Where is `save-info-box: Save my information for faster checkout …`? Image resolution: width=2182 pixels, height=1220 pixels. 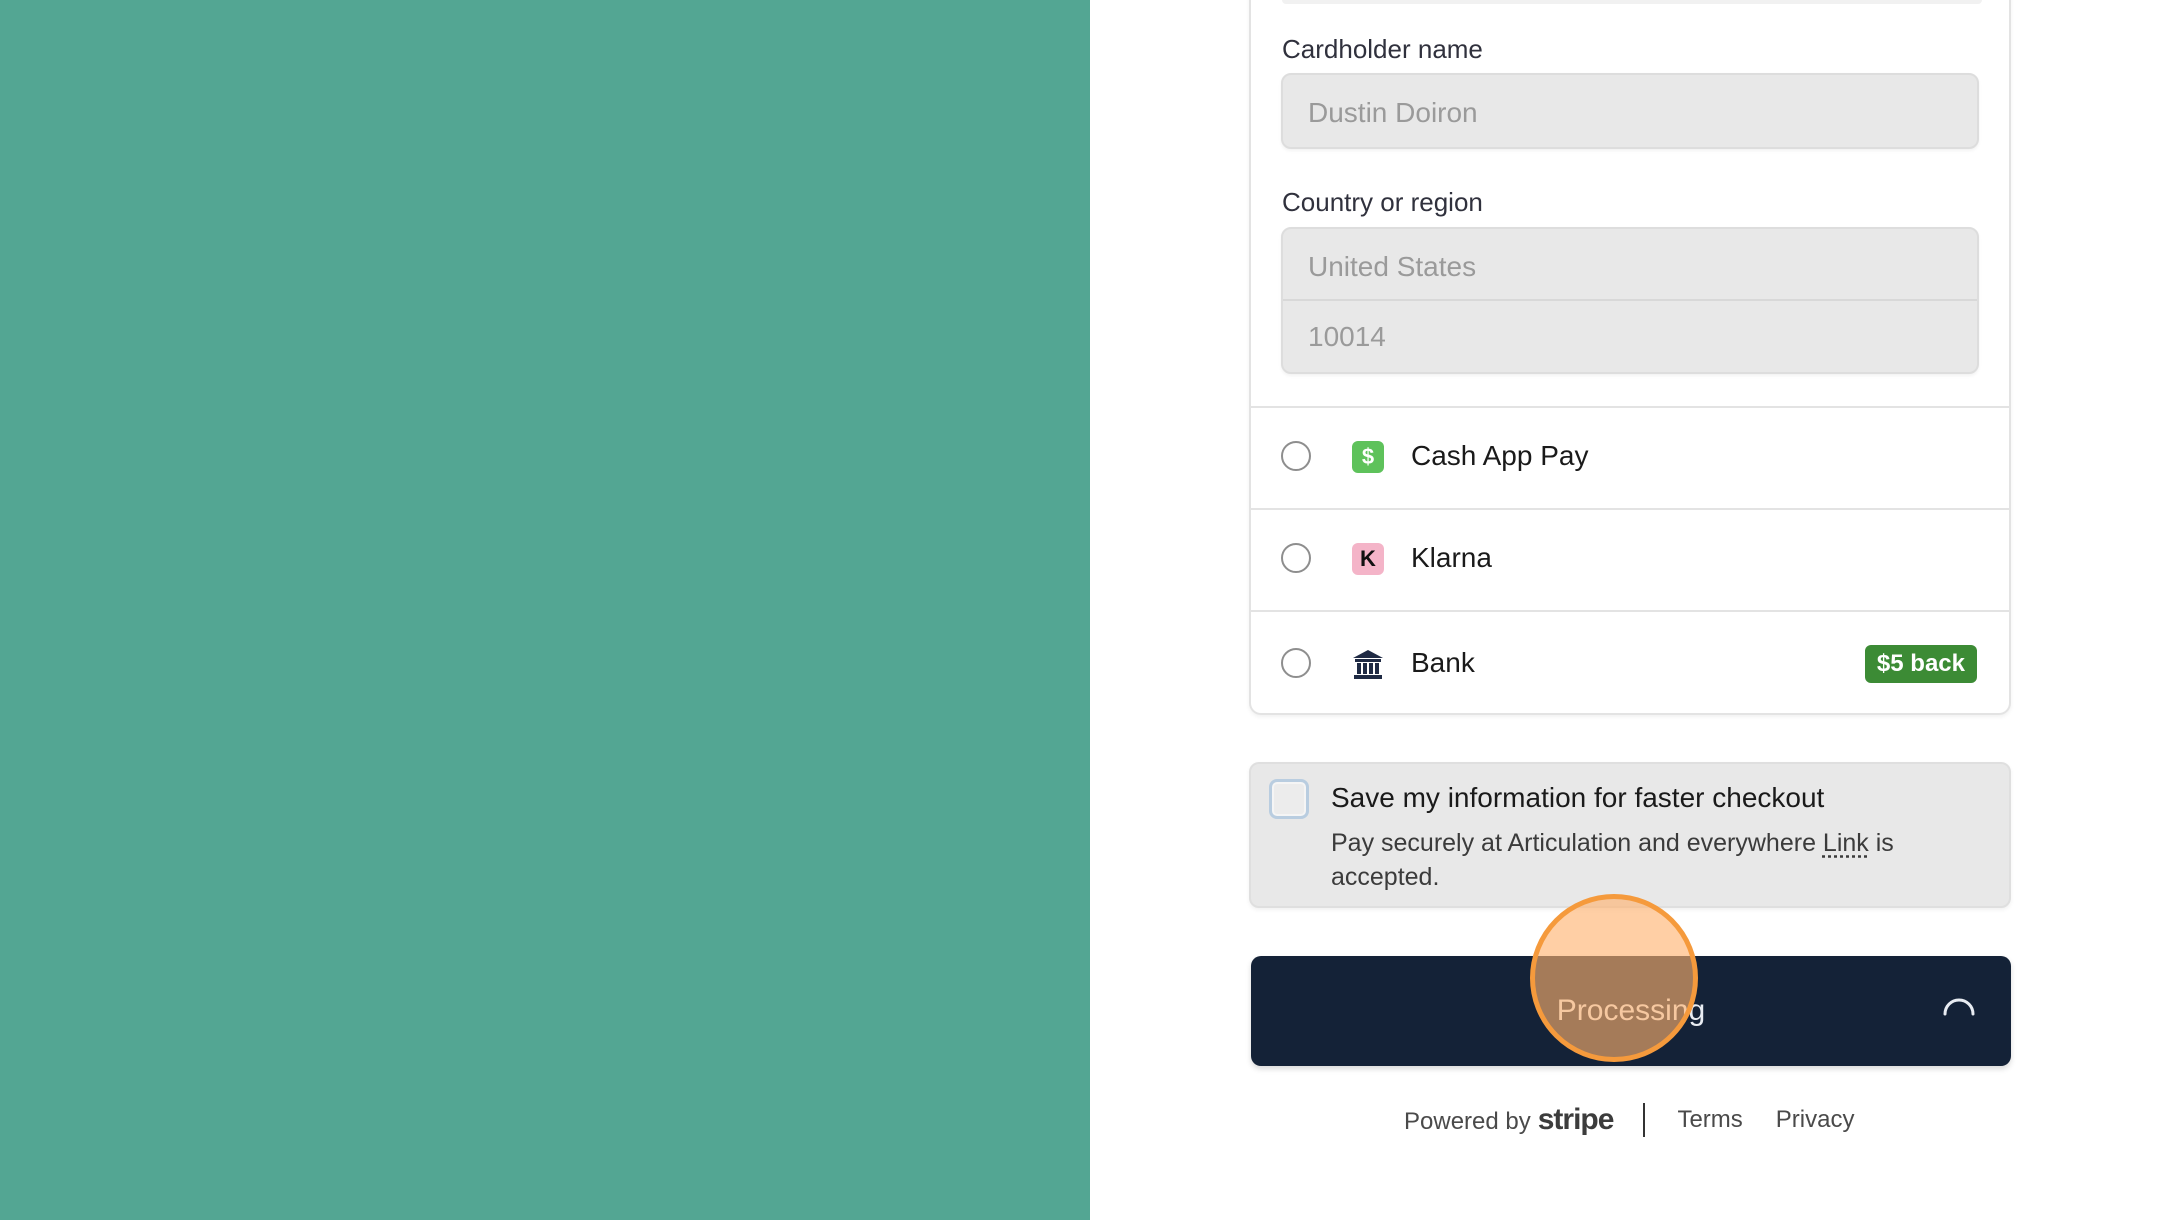
save-info-box: Save my information for faster checkout … is located at coordinates (1630, 835).